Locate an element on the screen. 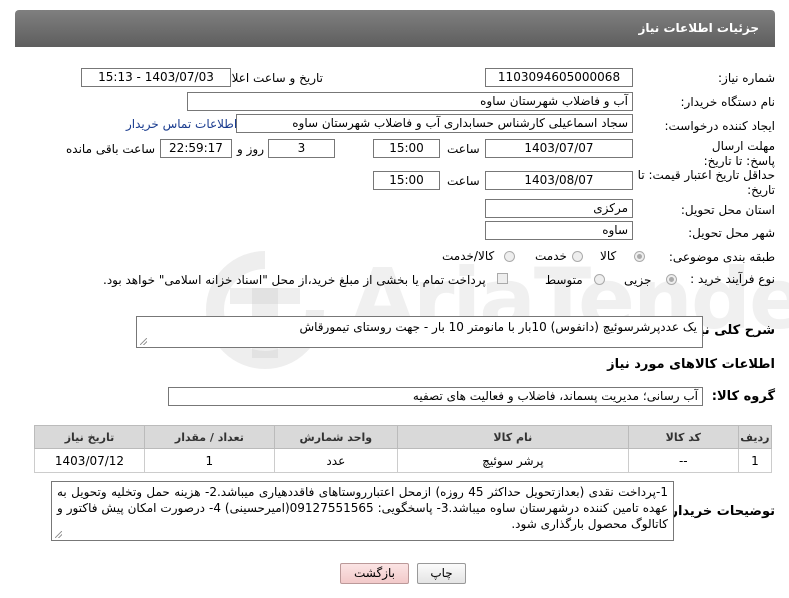 The height and width of the screenshot is (598, 789). price-validity-time-label: ساعت is located at coordinates (463, 181).